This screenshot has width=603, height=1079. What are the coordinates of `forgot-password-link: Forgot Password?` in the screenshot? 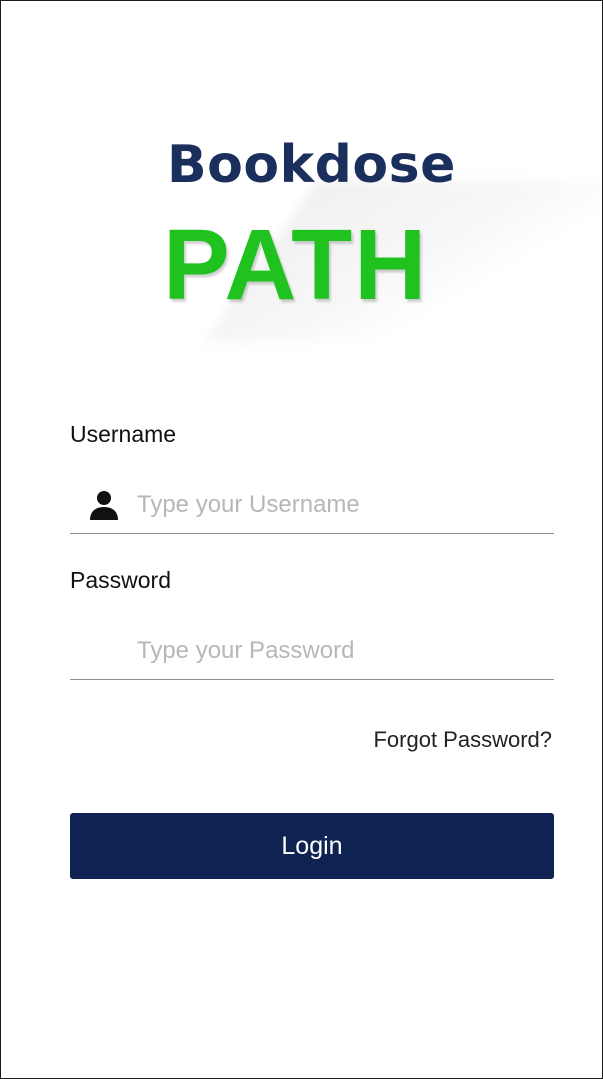 It's located at (462, 740).